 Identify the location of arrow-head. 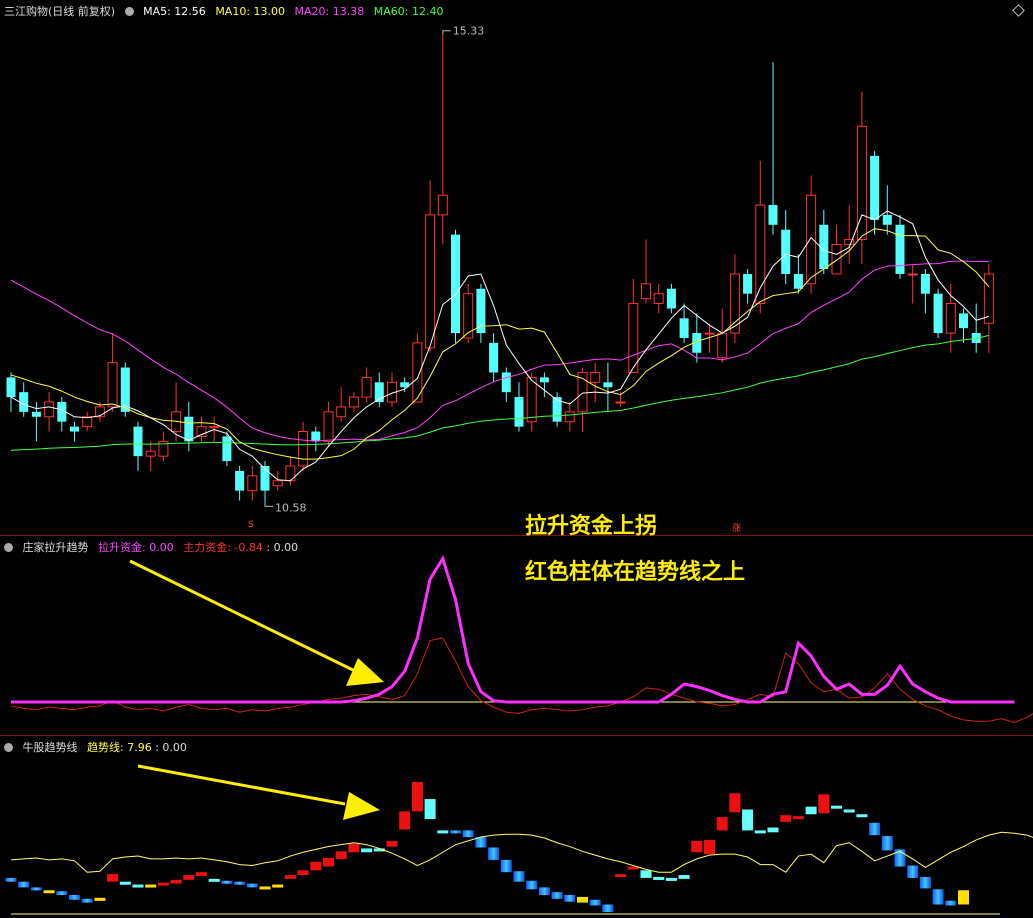
(361, 806).